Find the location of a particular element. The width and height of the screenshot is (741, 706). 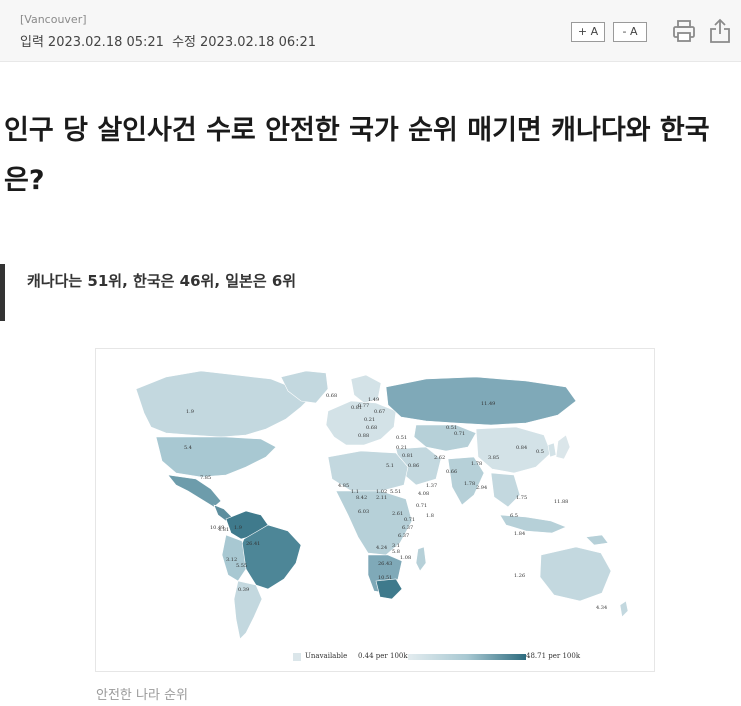

map-value-label: 5.51 is located at coordinates (395, 492).